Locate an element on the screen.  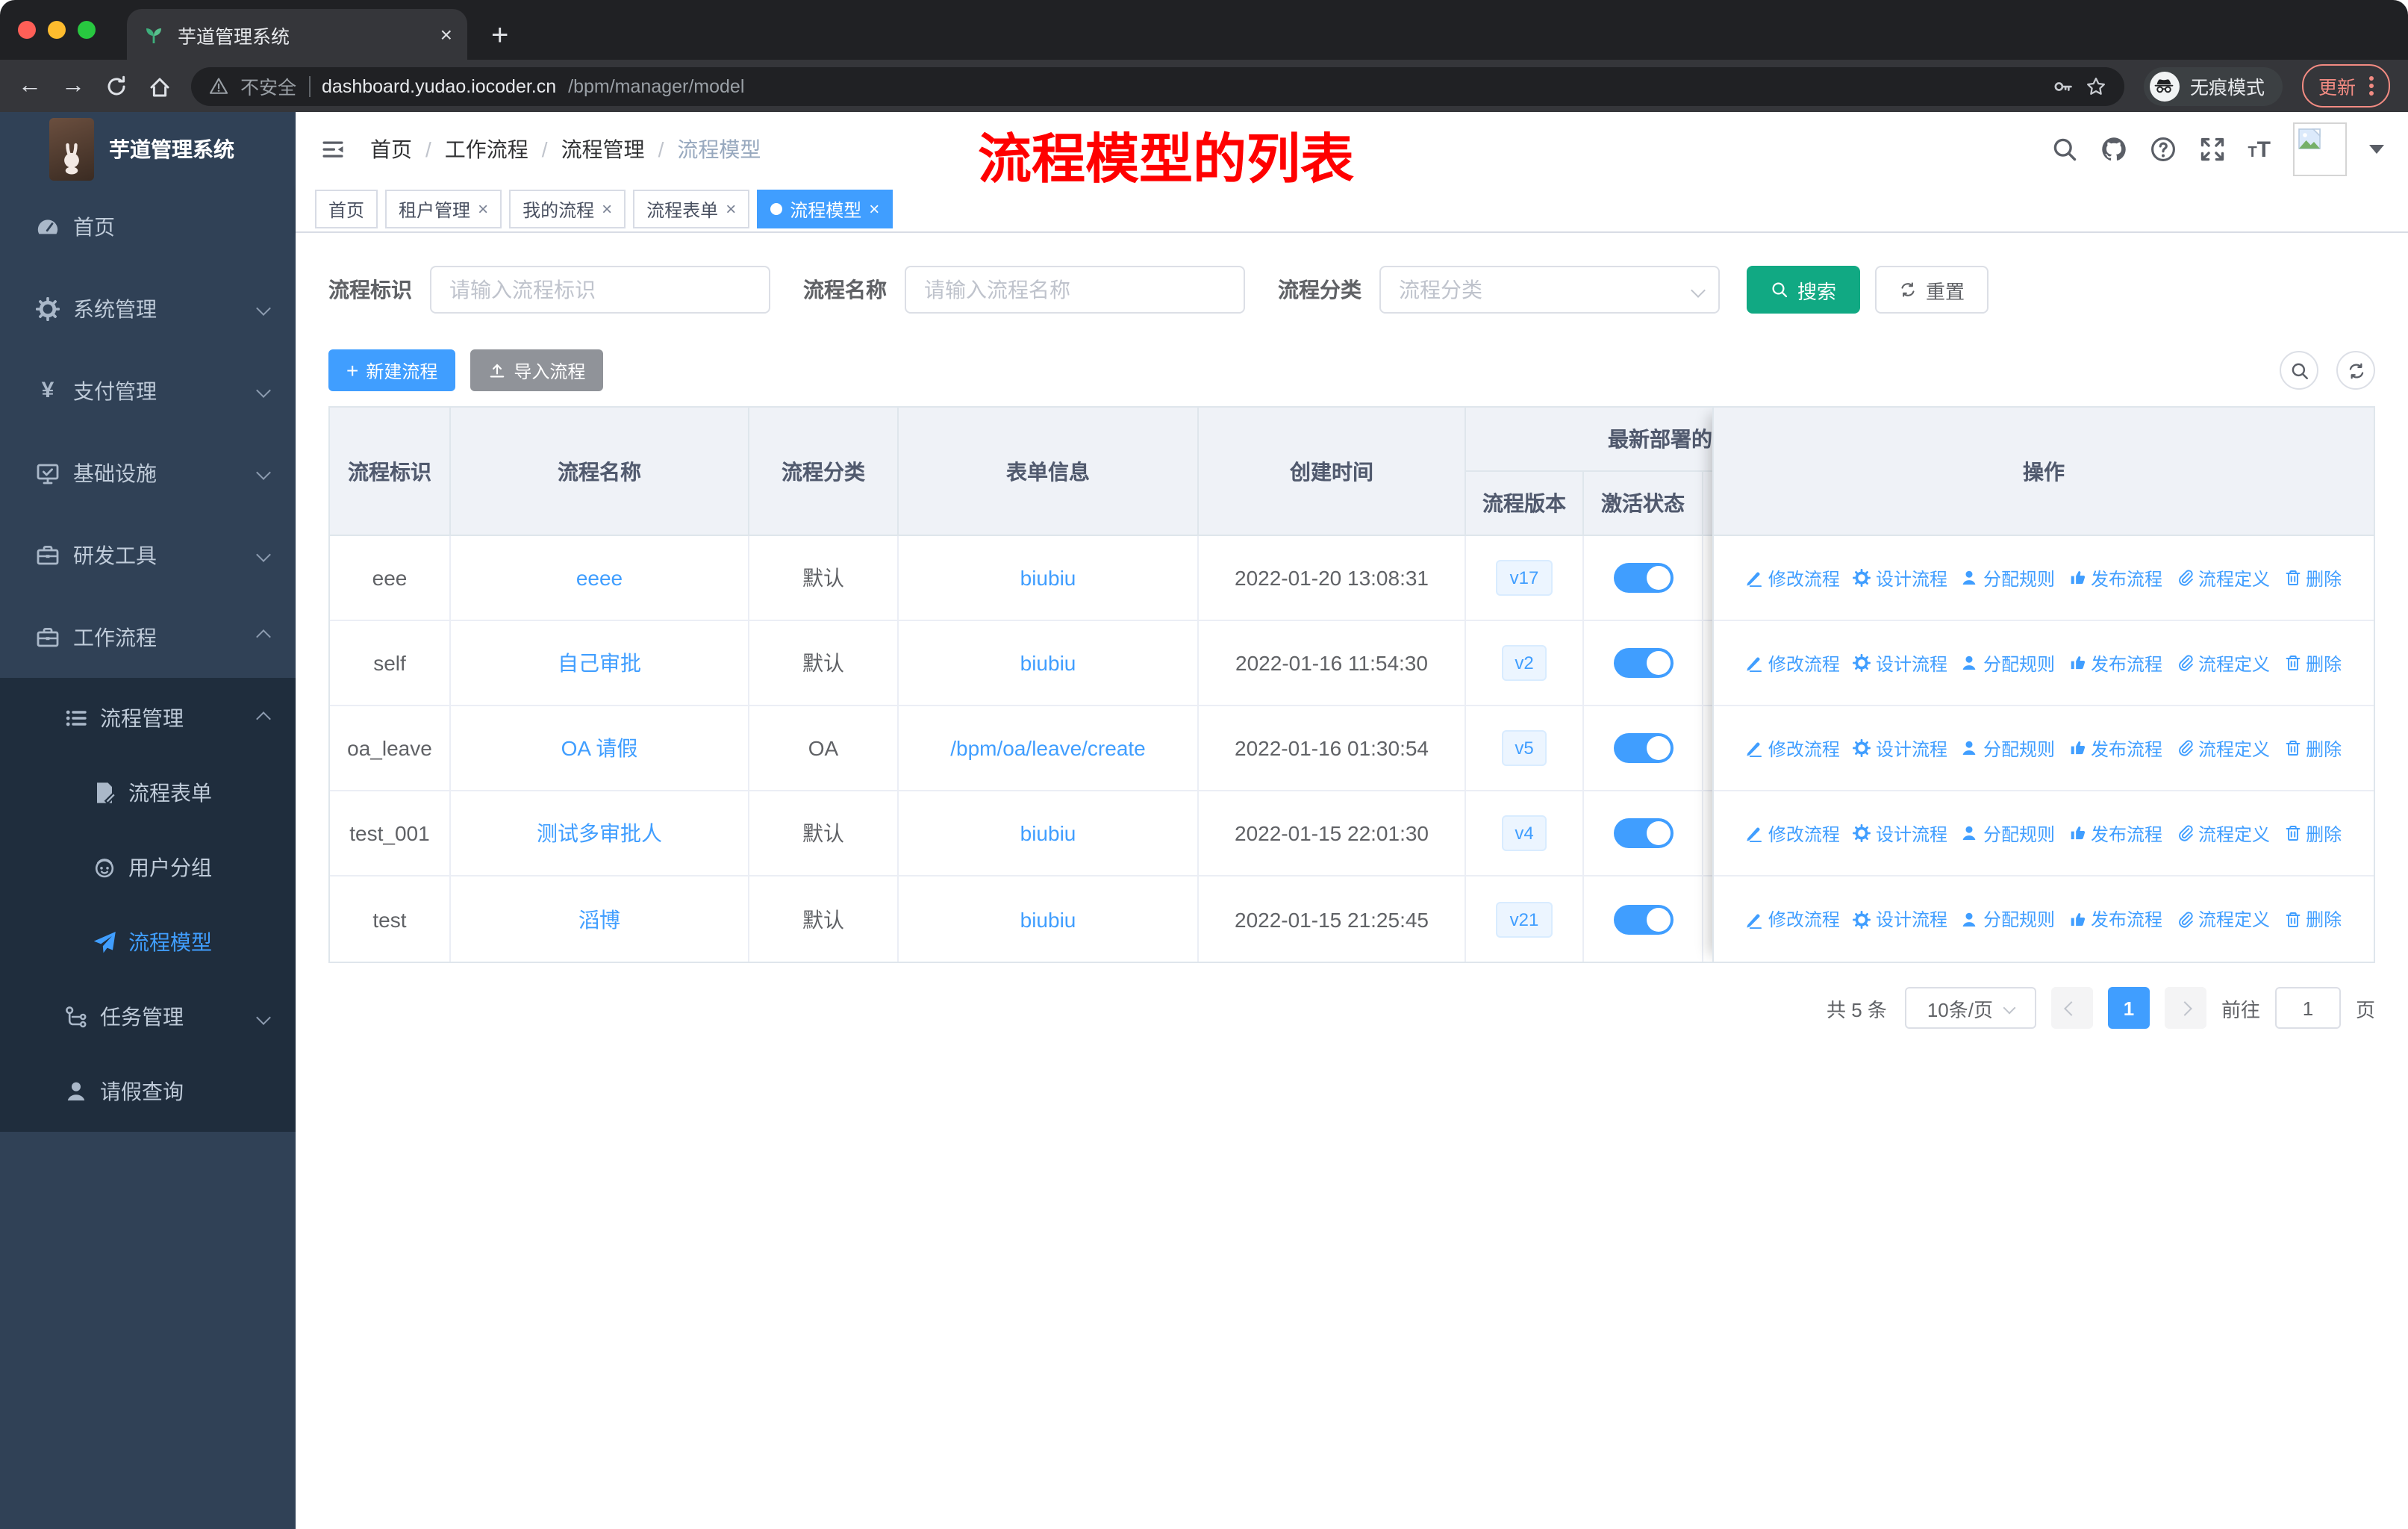
form-info-link: /bpm/oa/leave/create is located at coordinates (1048, 748).